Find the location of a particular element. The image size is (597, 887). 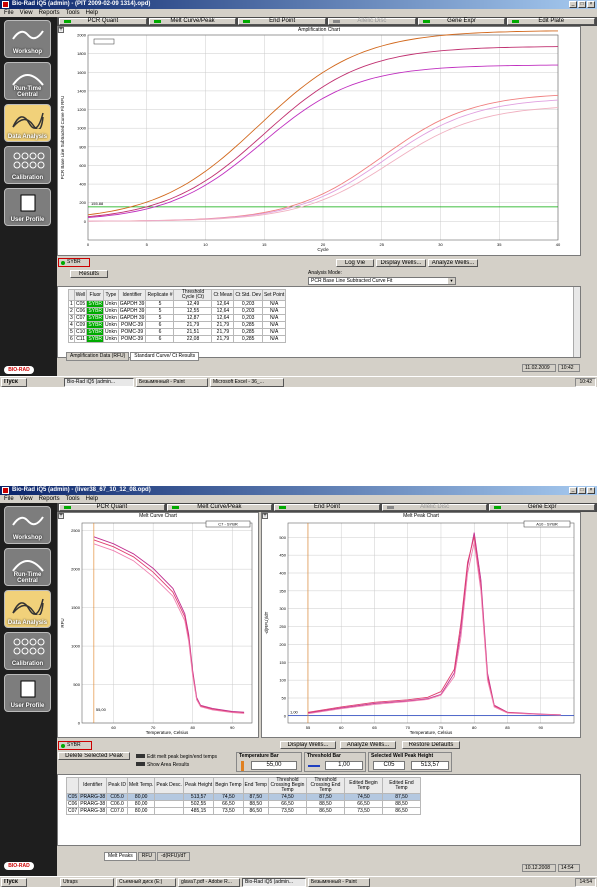

column-header: Fluor is located at coordinates (95, 295).